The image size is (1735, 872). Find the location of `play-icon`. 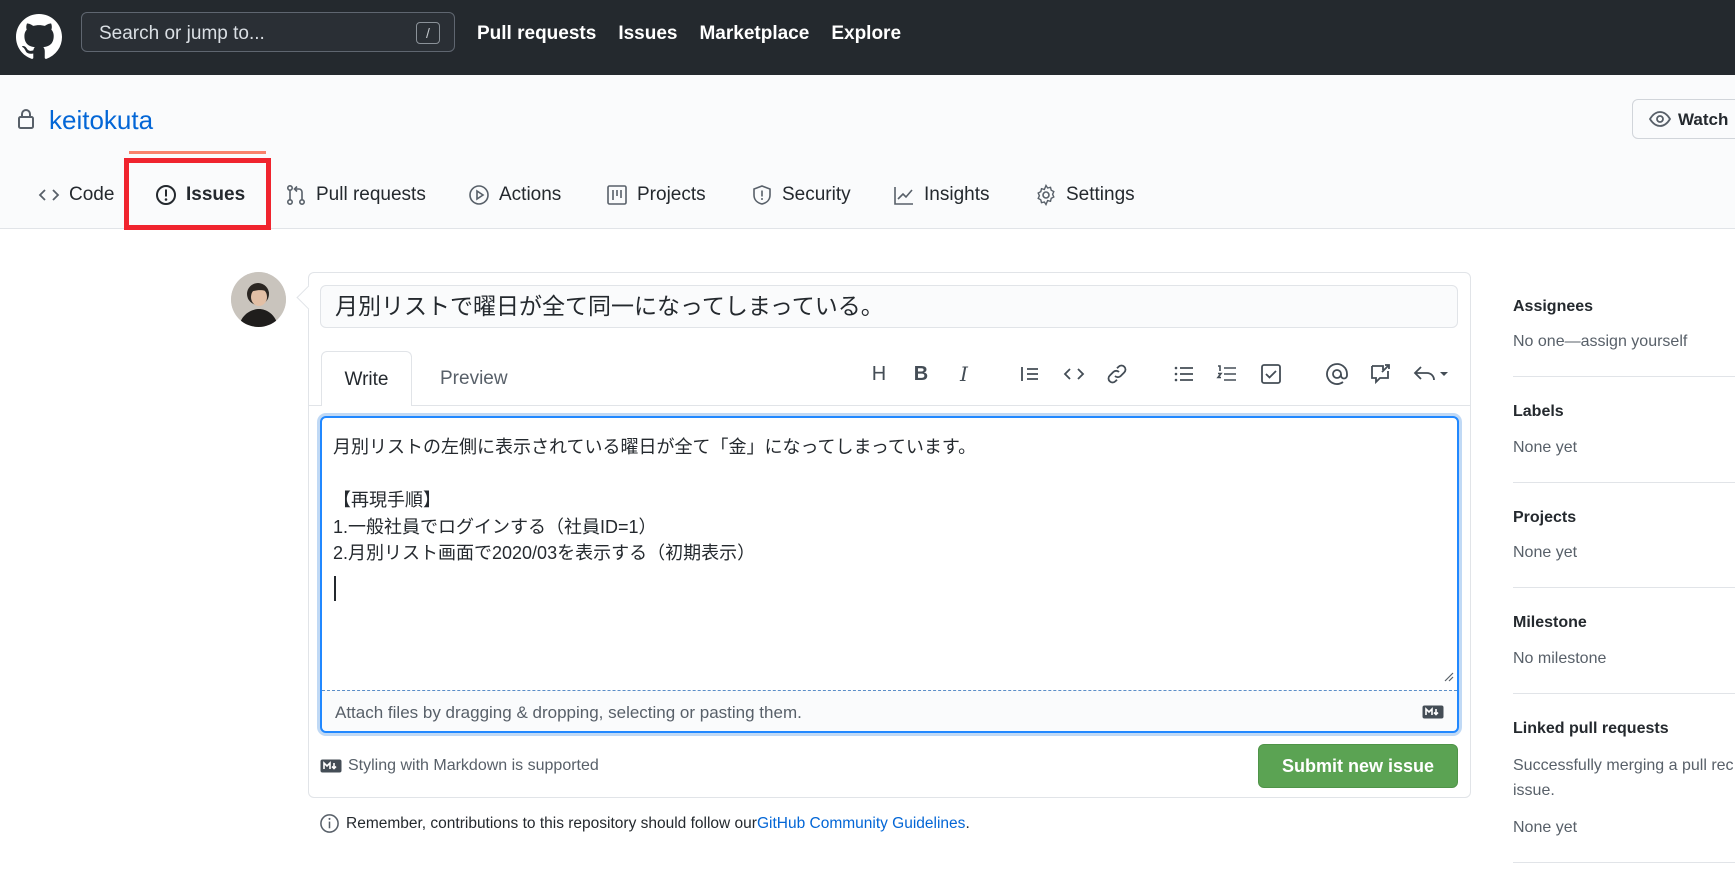

play-icon is located at coordinates (479, 195).